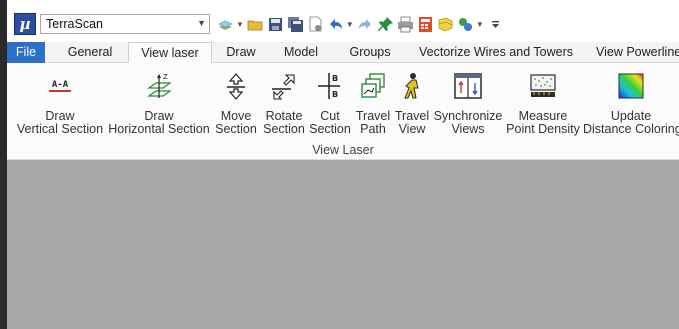 The image size is (679, 329). What do you see at coordinates (60, 103) in the screenshot?
I see `draw-vertical-section-button: A-A Draw Vertical Section` at bounding box center [60, 103].